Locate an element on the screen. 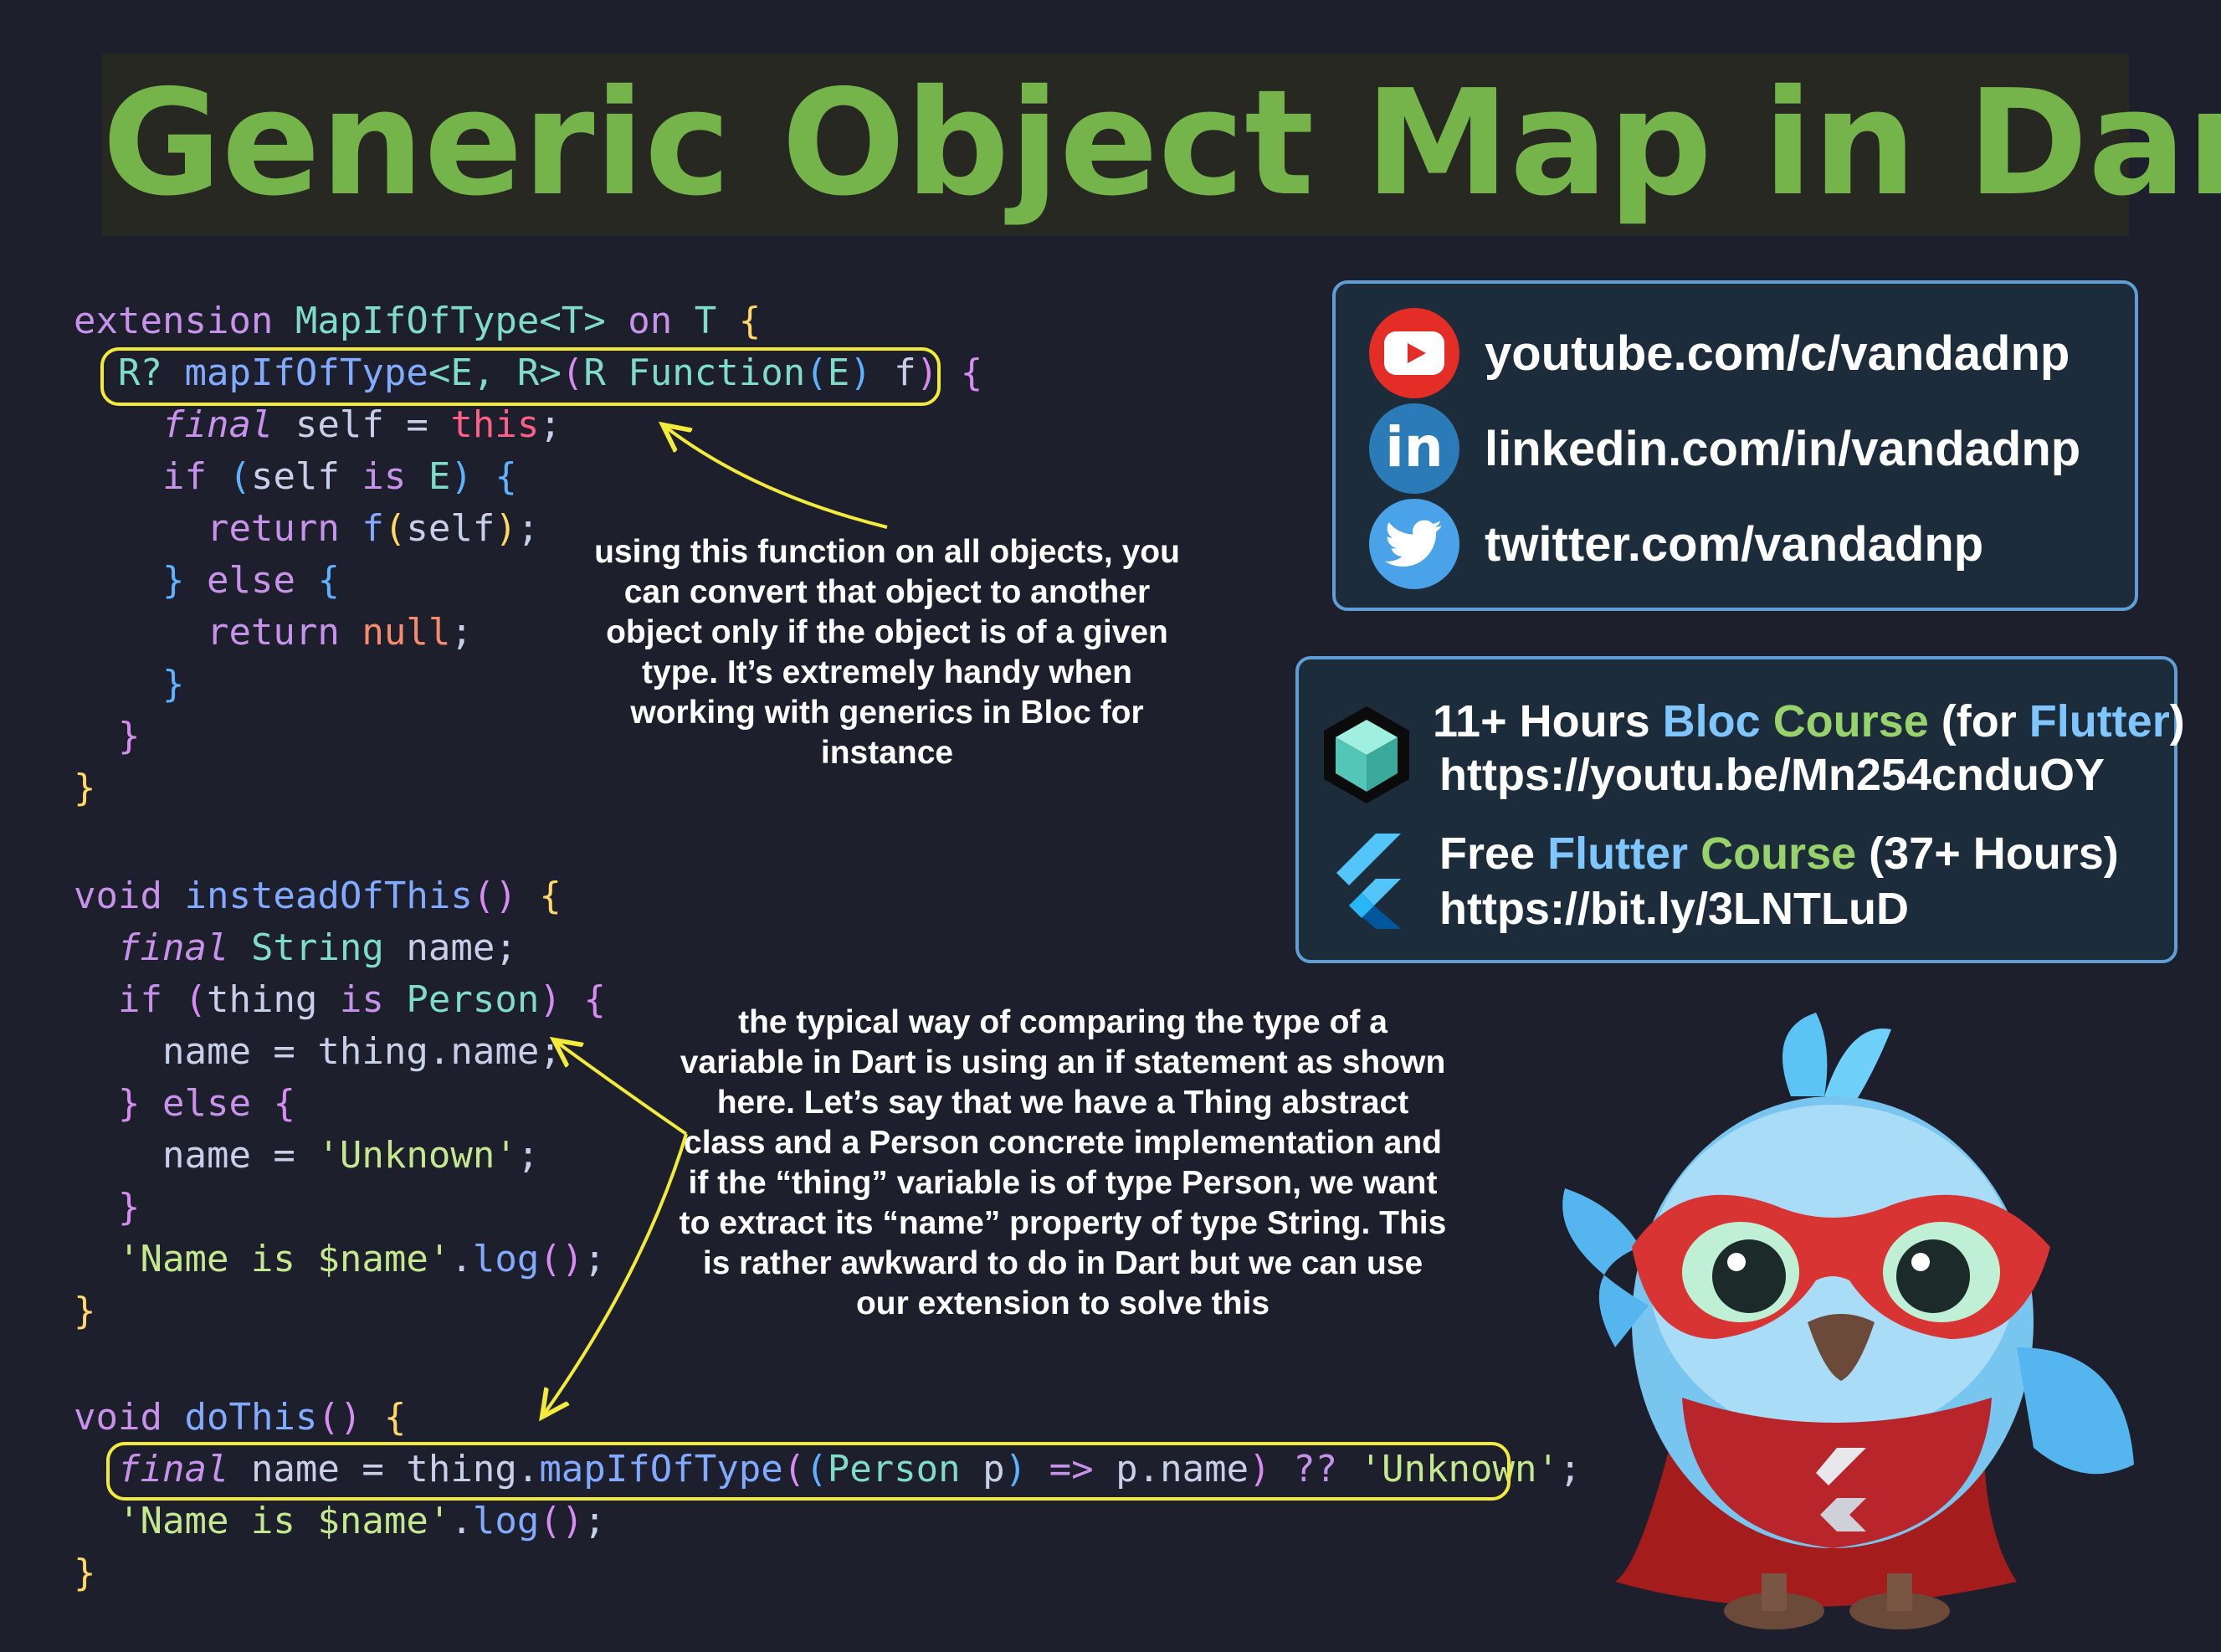  twitter-icon is located at coordinates (1414, 544).